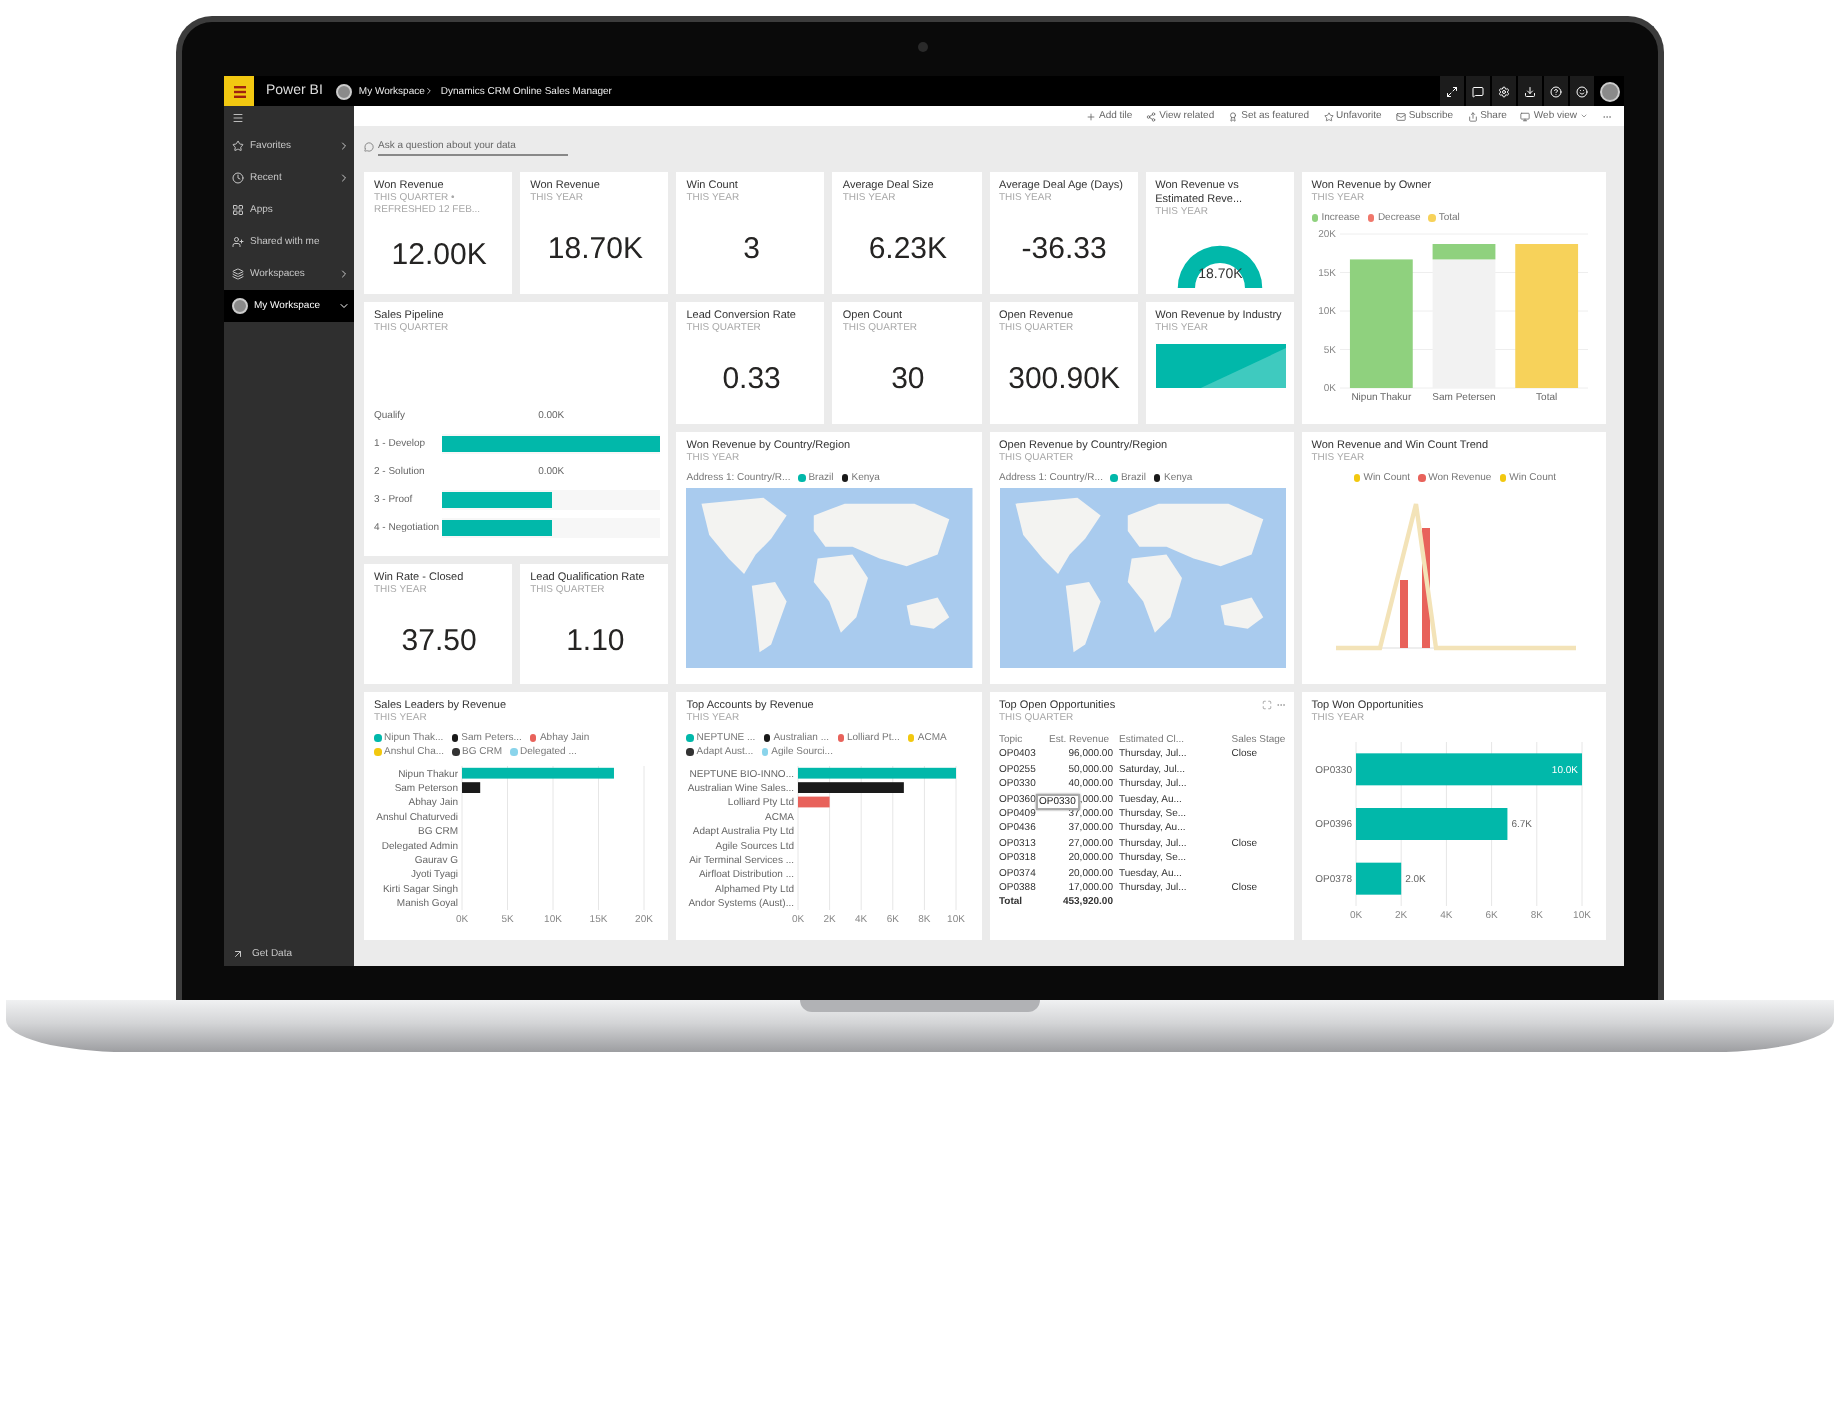 This screenshot has height=1404, width=1840. What do you see at coordinates (1064, 250) in the screenshot?
I see `kpi-value: -36.33` at bounding box center [1064, 250].